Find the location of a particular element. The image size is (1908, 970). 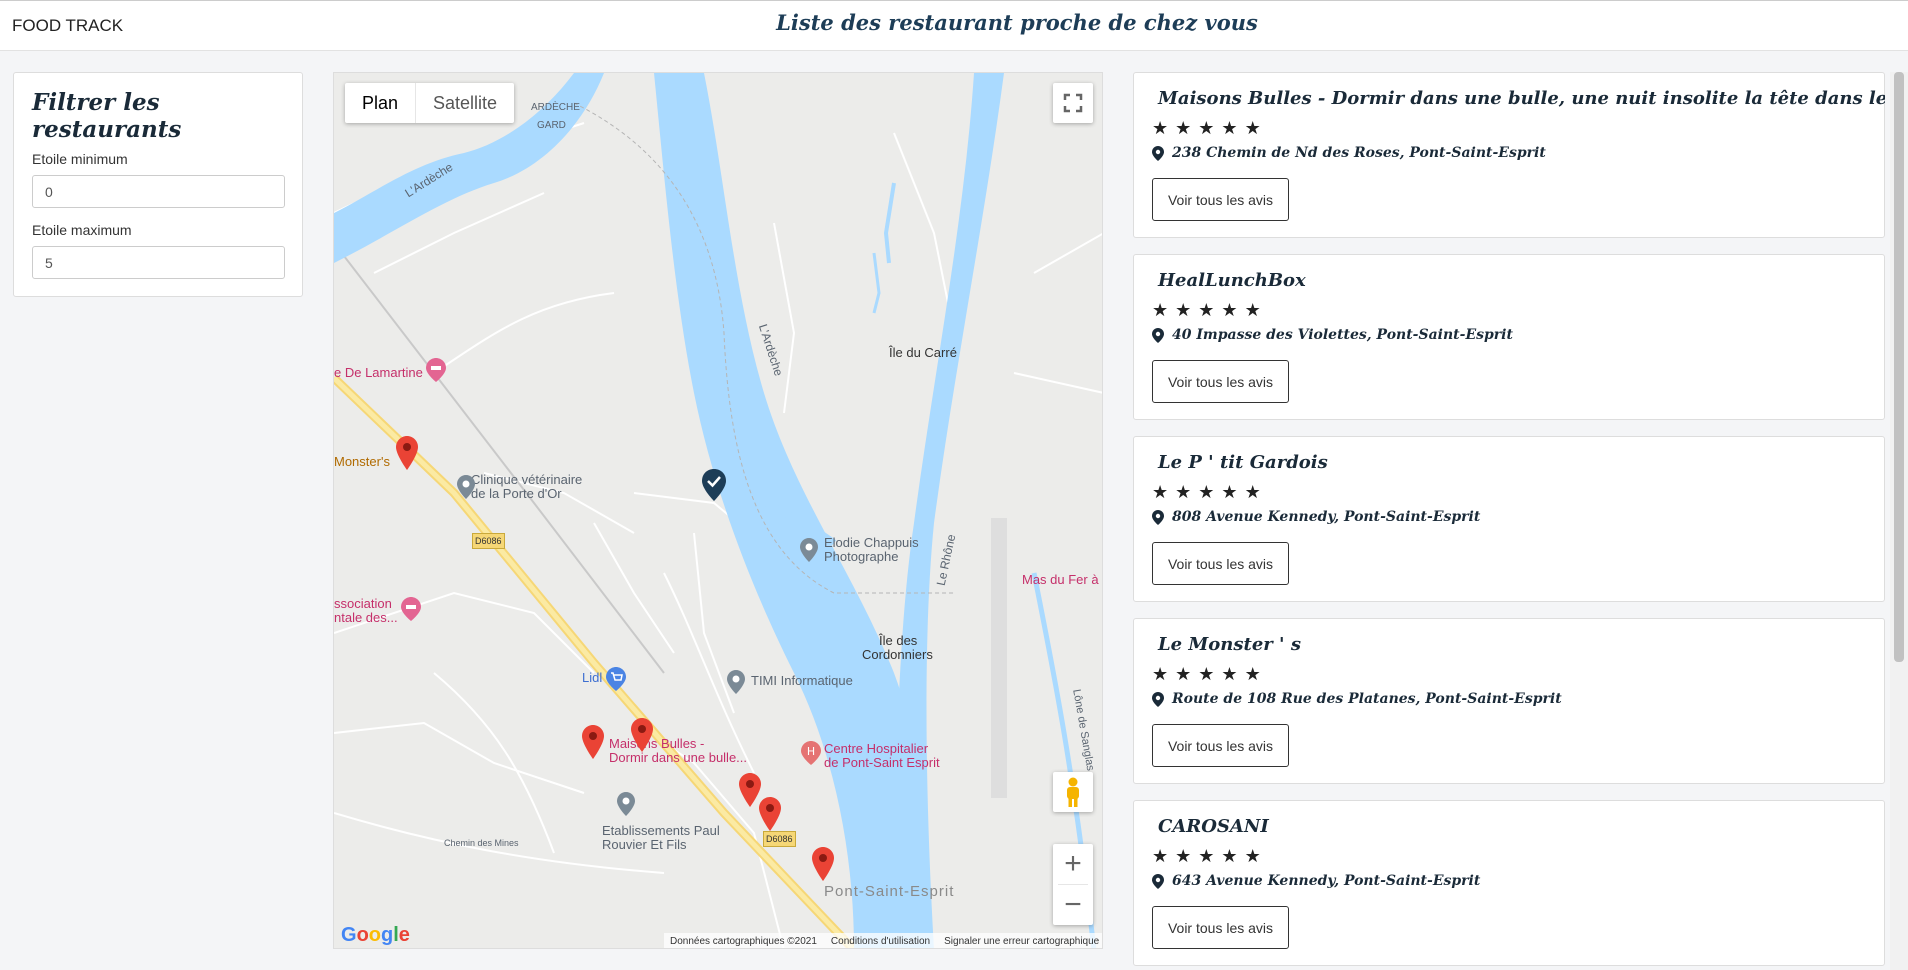

map-label-ile-cordonniers-2: Cordonniers is located at coordinates (897, 654).